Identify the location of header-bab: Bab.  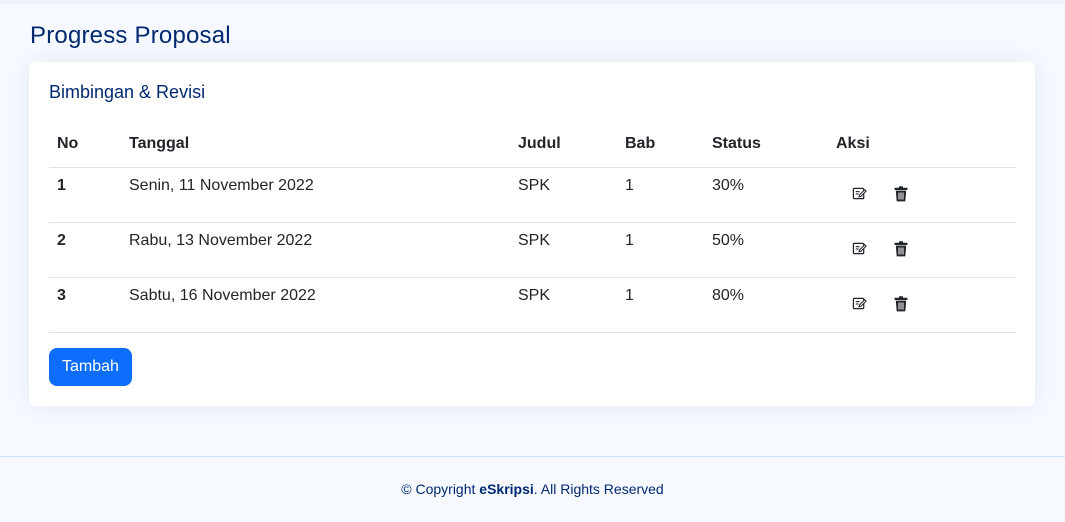
(660, 145).